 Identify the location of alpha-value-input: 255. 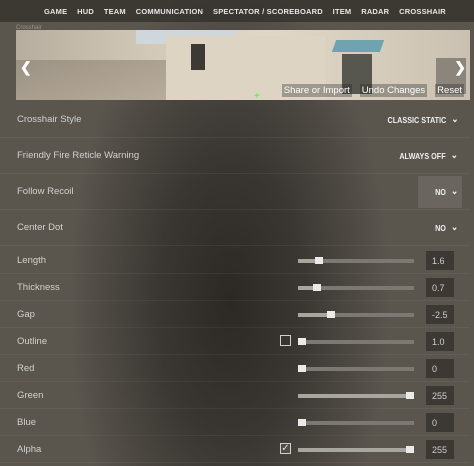
(440, 449).